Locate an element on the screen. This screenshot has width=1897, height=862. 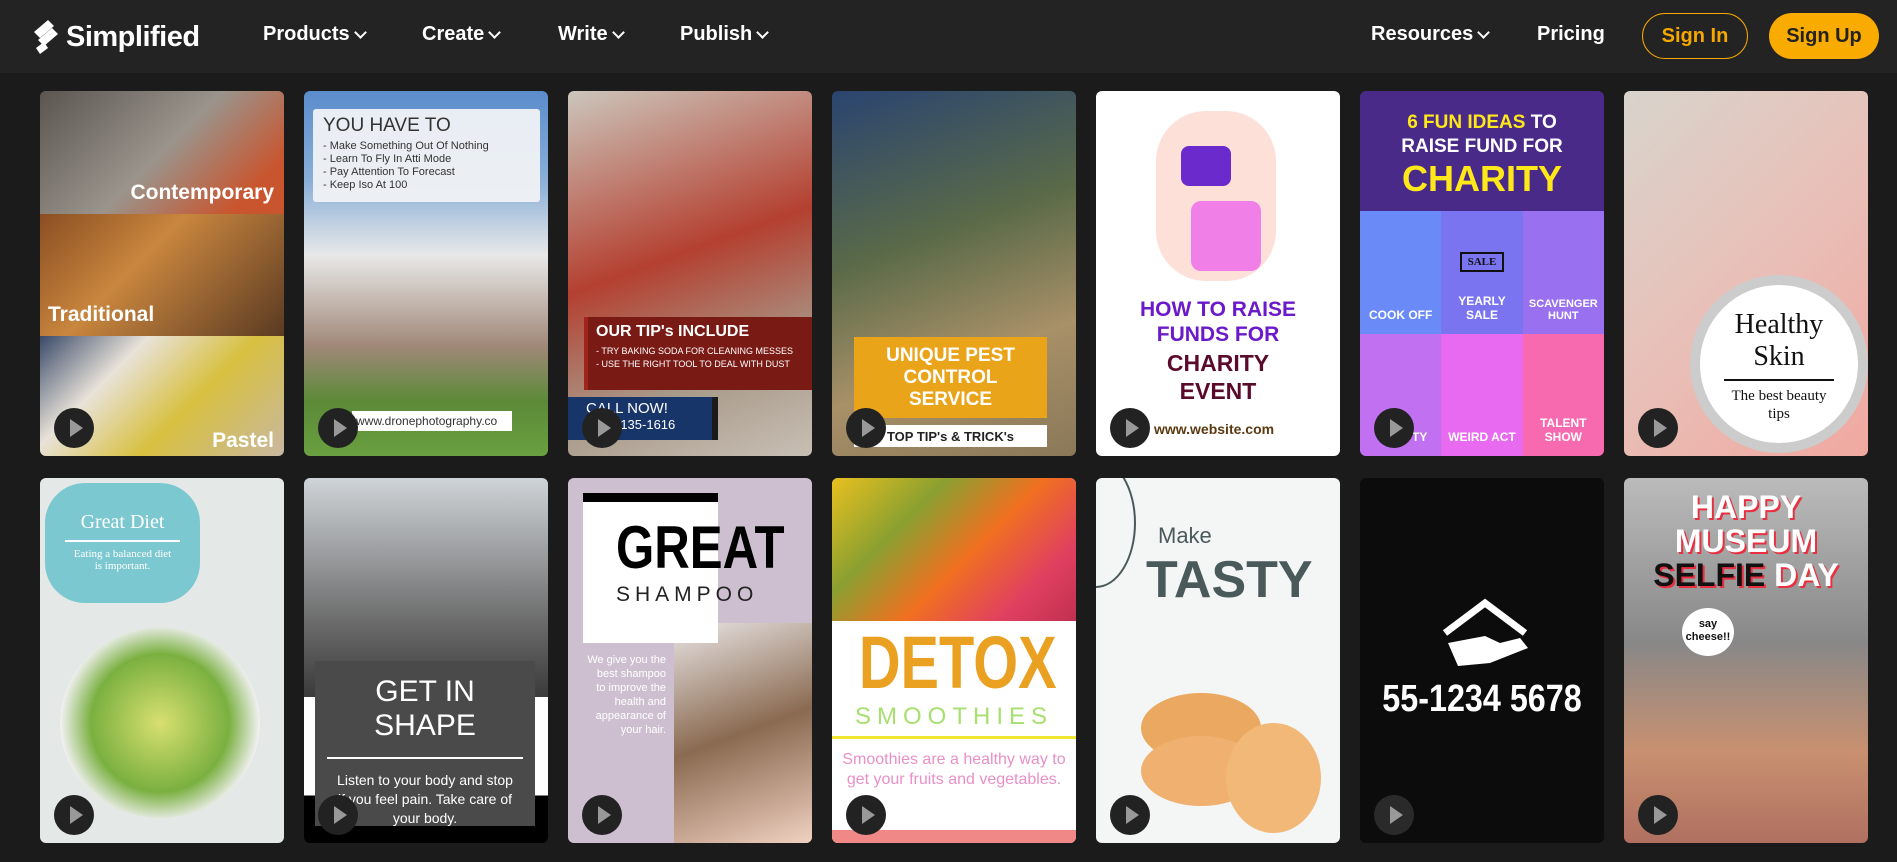
nav-products: Products is located at coordinates (315, 34).